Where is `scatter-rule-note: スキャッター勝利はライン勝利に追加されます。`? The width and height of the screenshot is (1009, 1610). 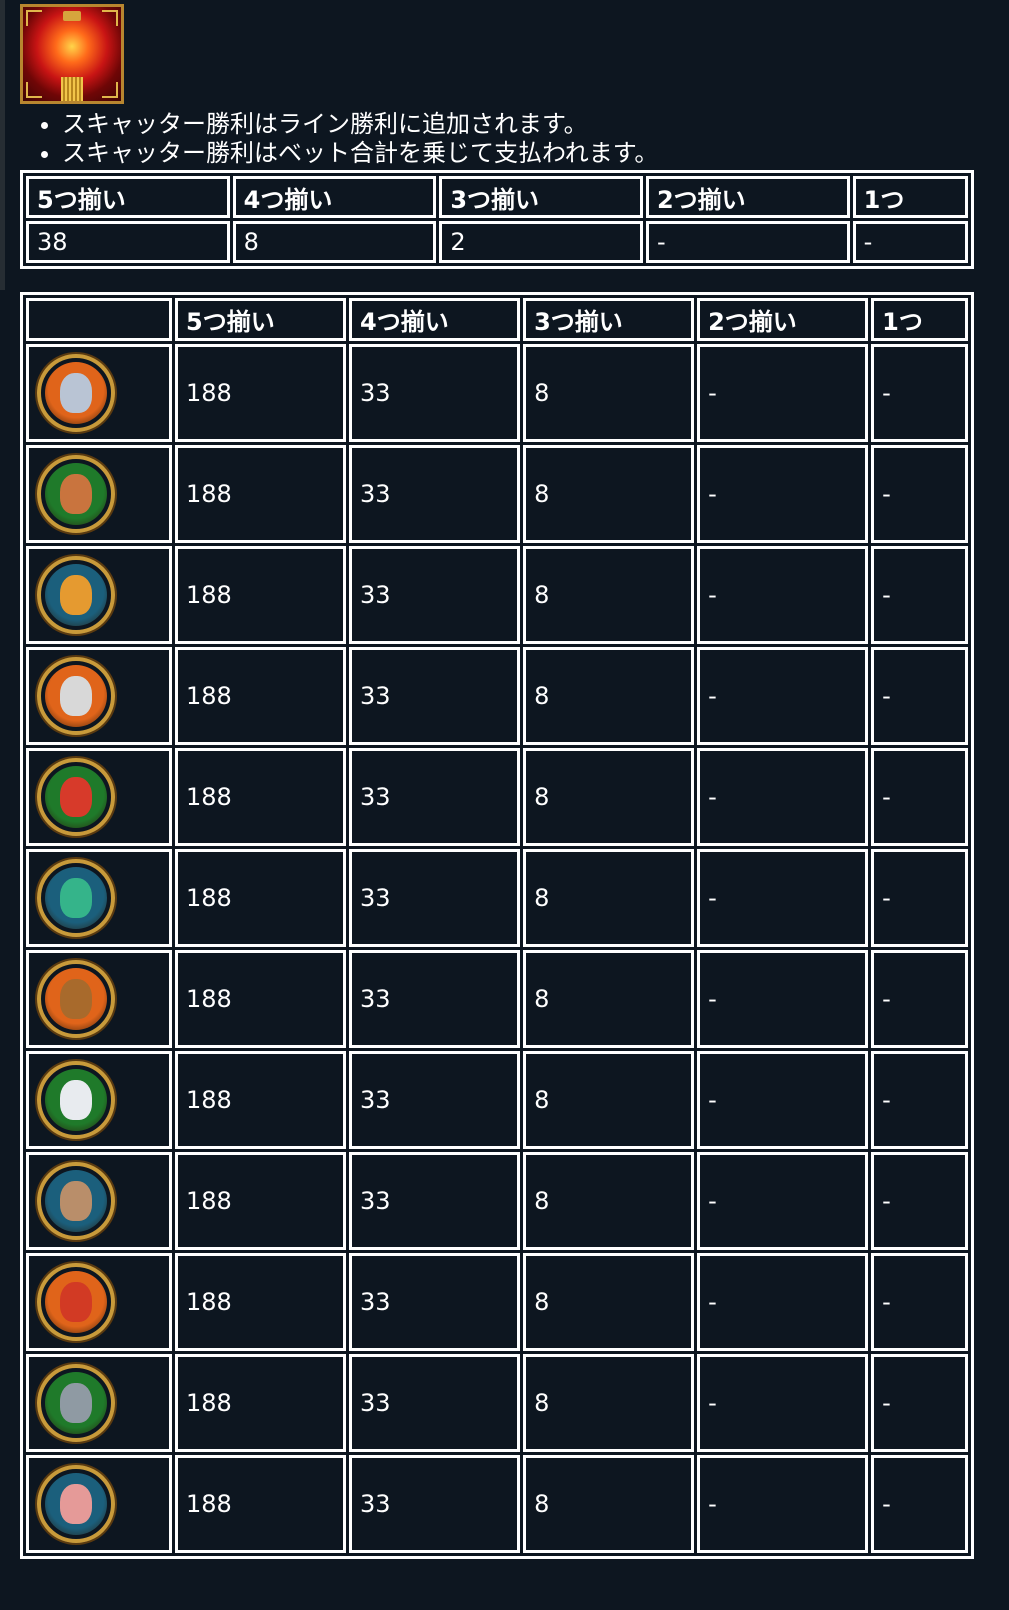
scatter-rule-note: スキャッター勝利はライン勝利に追加されます。 is located at coordinates (360, 124).